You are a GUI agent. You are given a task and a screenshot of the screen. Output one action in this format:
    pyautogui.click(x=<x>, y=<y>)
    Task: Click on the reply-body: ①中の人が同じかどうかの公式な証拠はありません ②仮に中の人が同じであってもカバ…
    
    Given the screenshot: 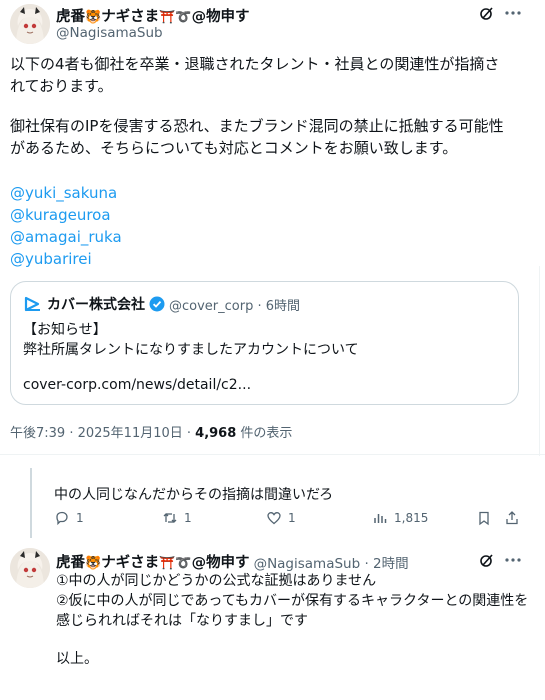 What is the action you would take?
    pyautogui.click(x=296, y=620)
    